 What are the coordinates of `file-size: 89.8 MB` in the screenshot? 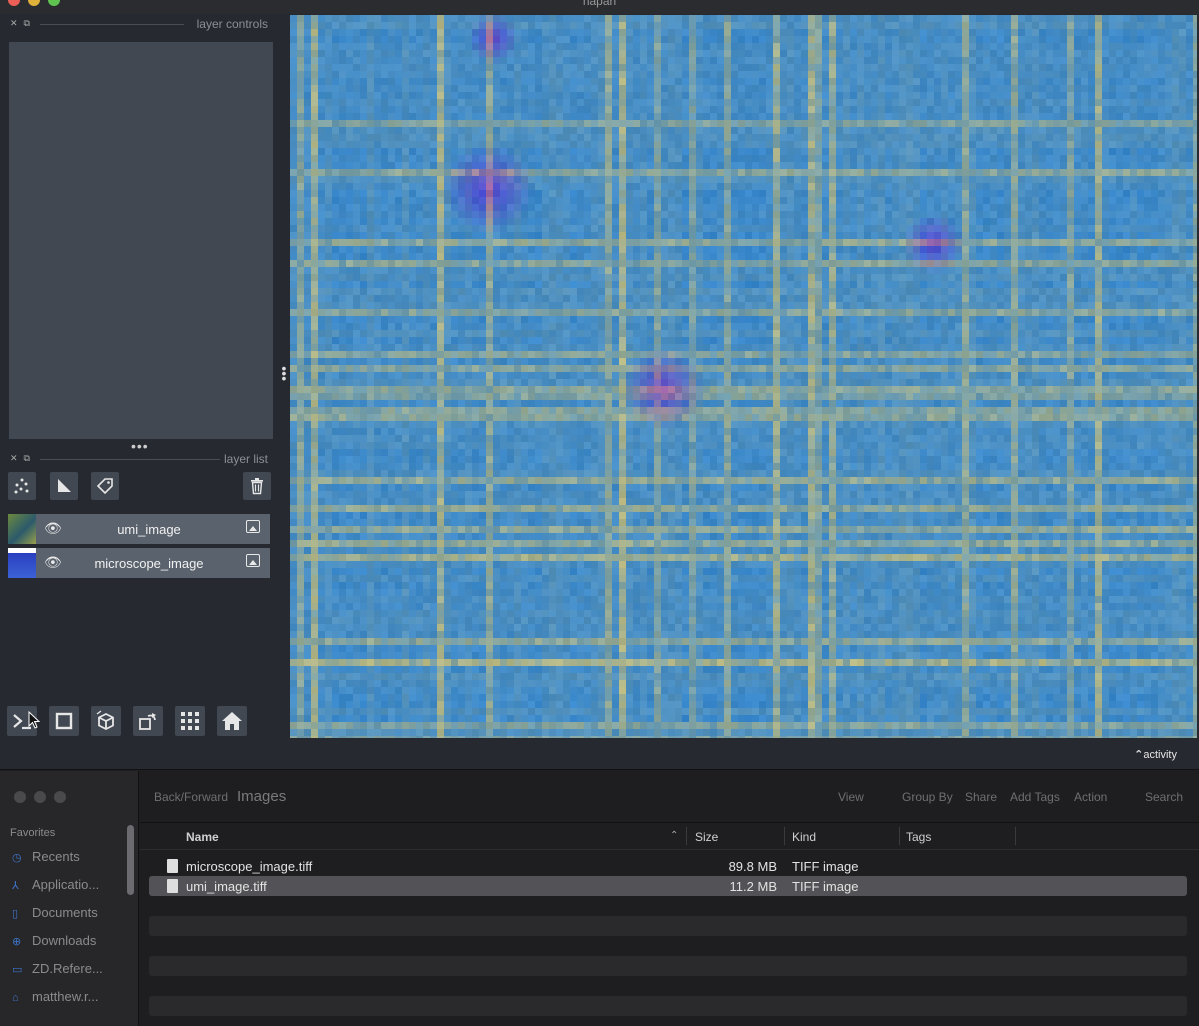 It's located at (752, 866).